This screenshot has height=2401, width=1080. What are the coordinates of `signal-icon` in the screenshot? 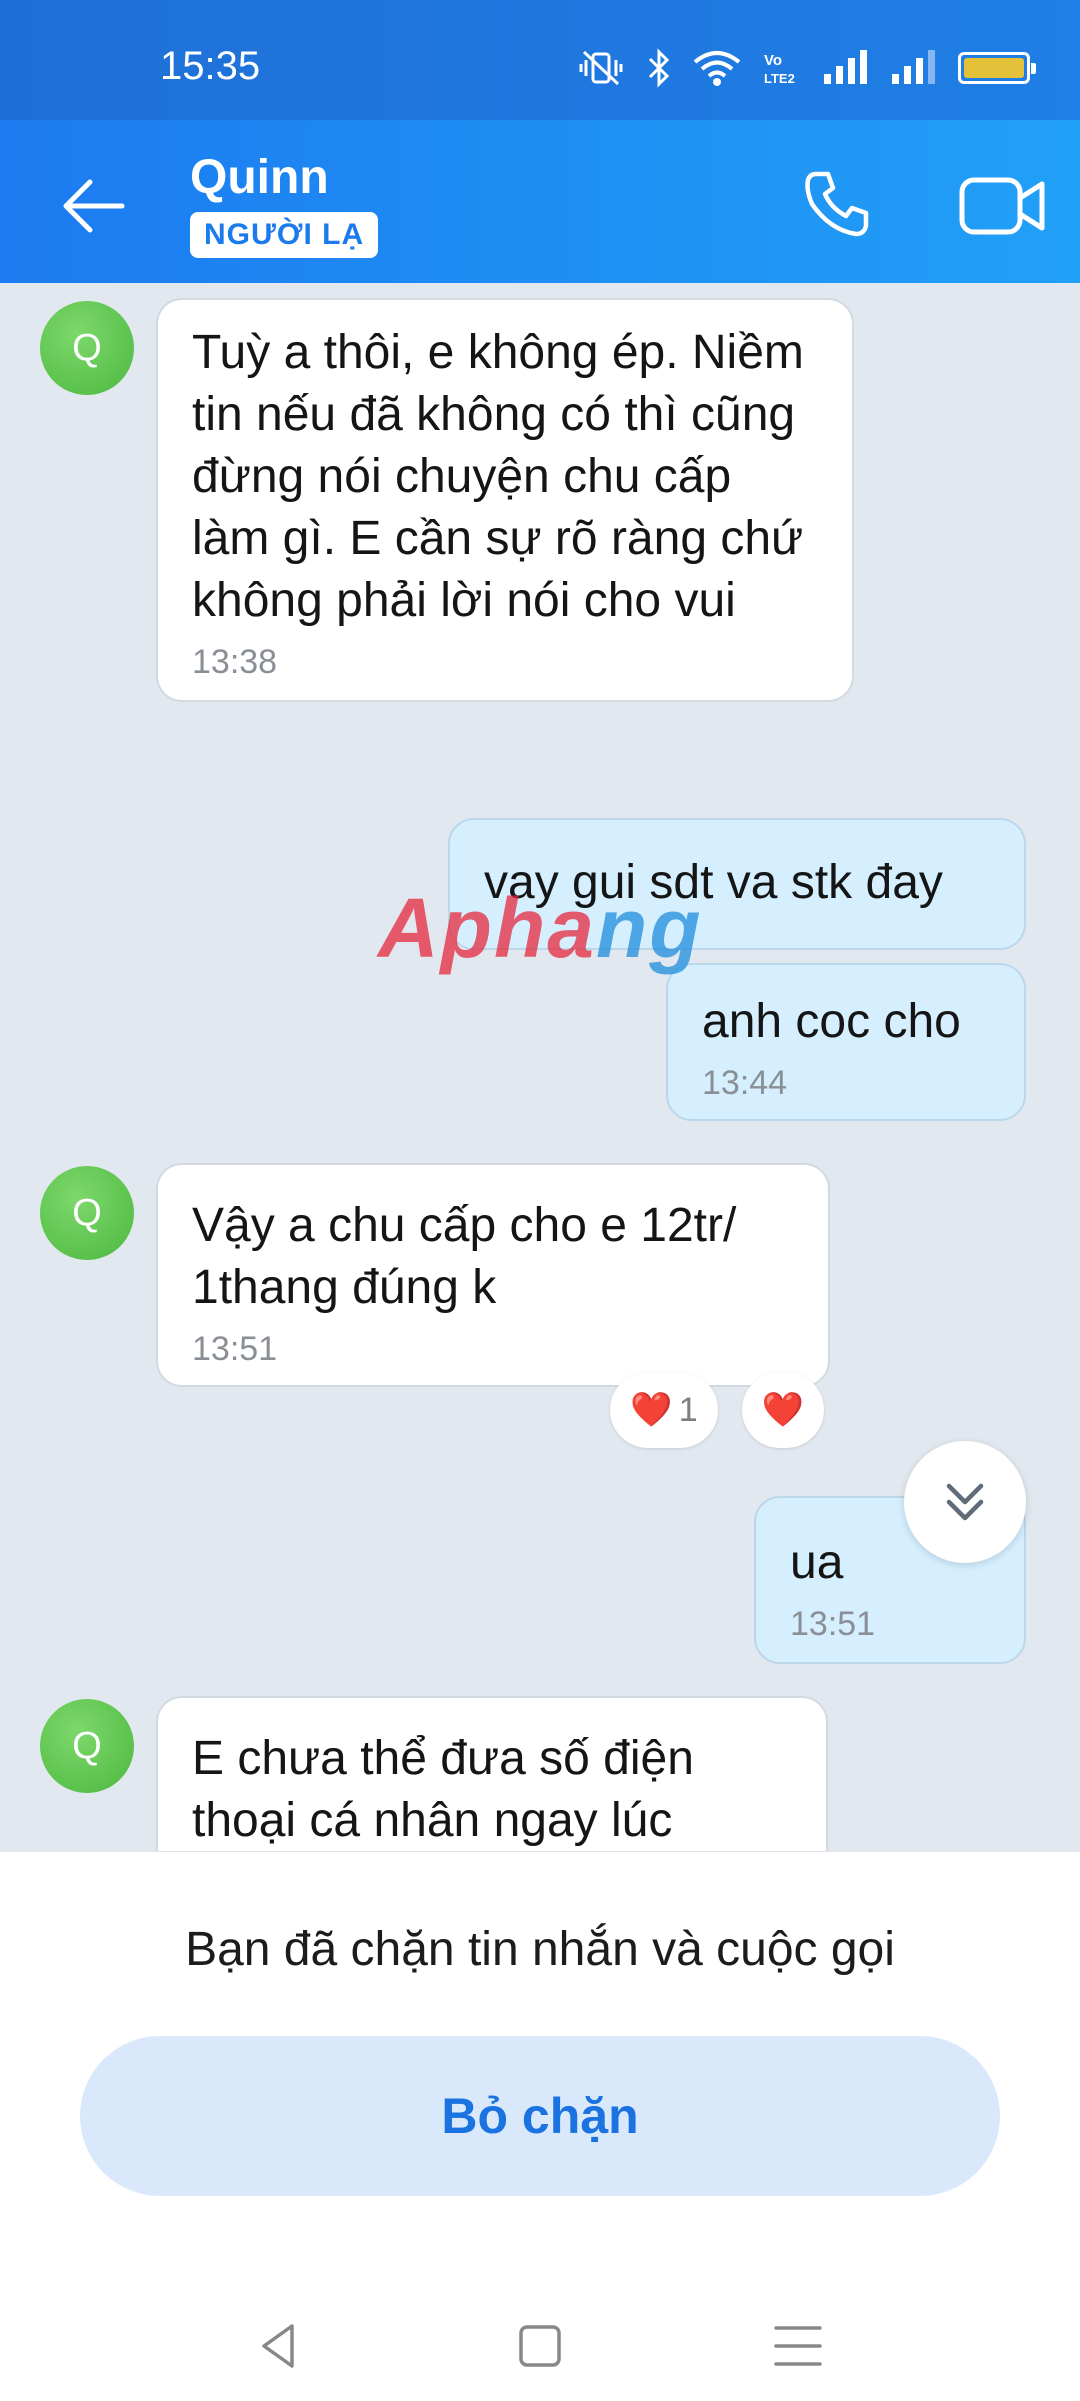 It's located at (845, 67).